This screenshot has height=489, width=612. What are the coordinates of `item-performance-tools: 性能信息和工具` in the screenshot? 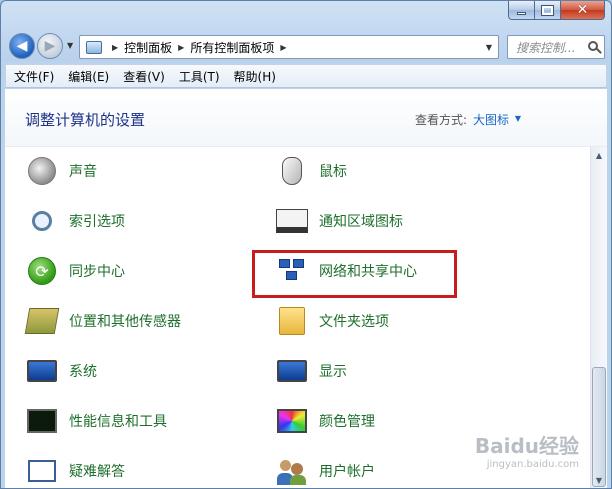 It's located at (96, 421).